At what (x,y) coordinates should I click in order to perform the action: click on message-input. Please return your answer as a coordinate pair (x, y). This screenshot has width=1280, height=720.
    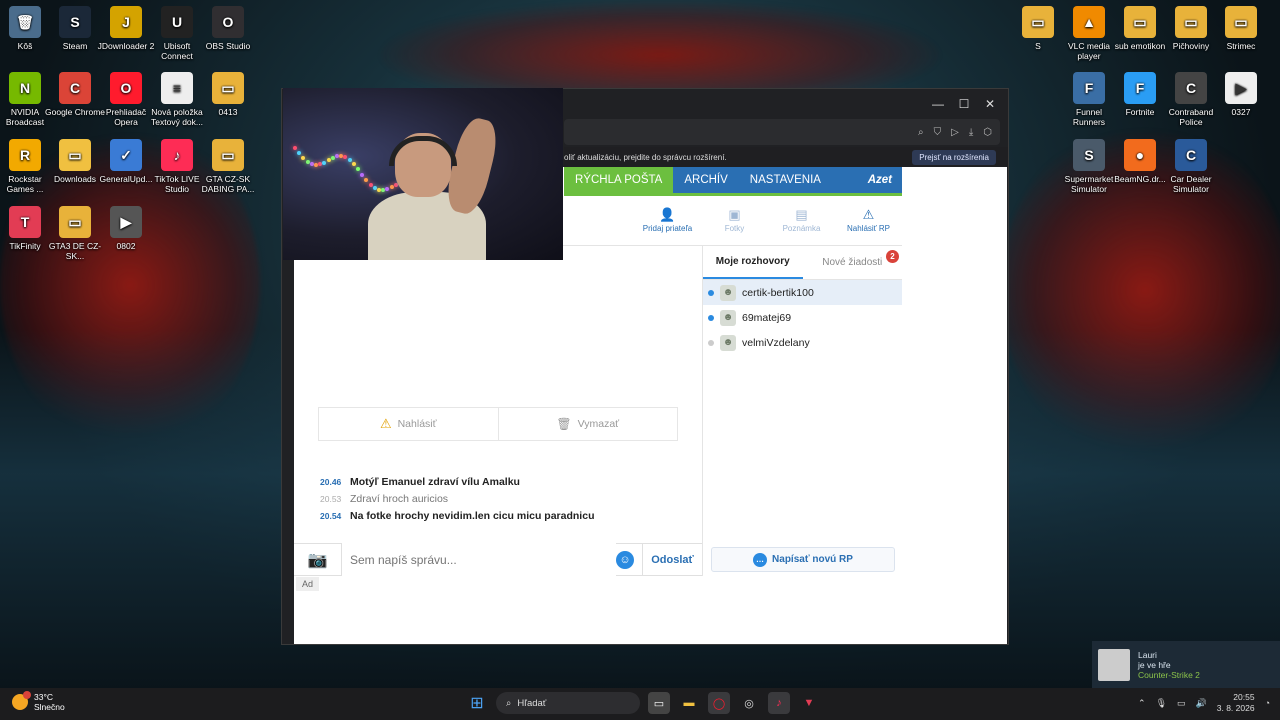
    Looking at the image, I should click on (479, 559).